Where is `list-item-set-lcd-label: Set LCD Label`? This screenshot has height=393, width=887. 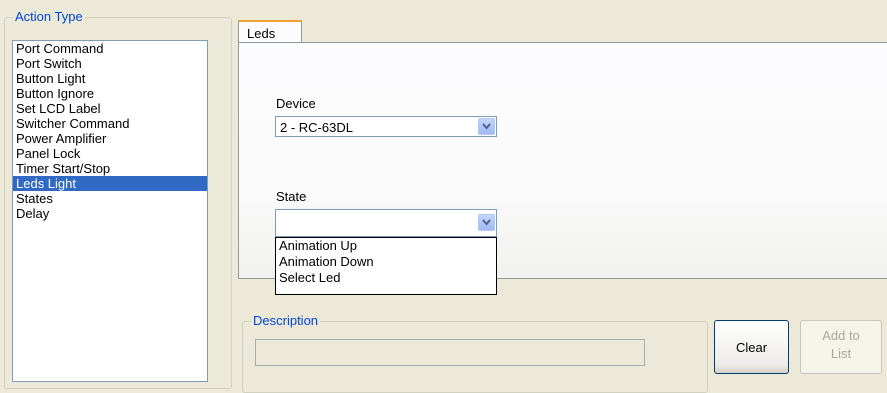
list-item-set-lcd-label: Set LCD Label is located at coordinates (110, 108).